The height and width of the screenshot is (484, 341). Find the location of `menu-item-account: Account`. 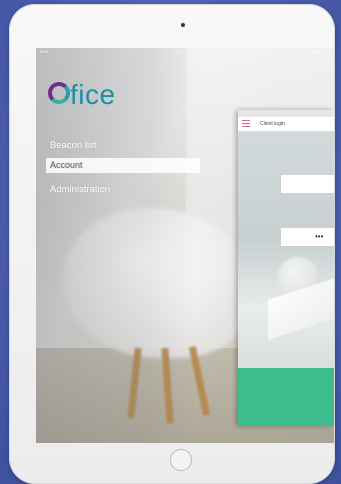

menu-item-account: Account is located at coordinates (123, 165).